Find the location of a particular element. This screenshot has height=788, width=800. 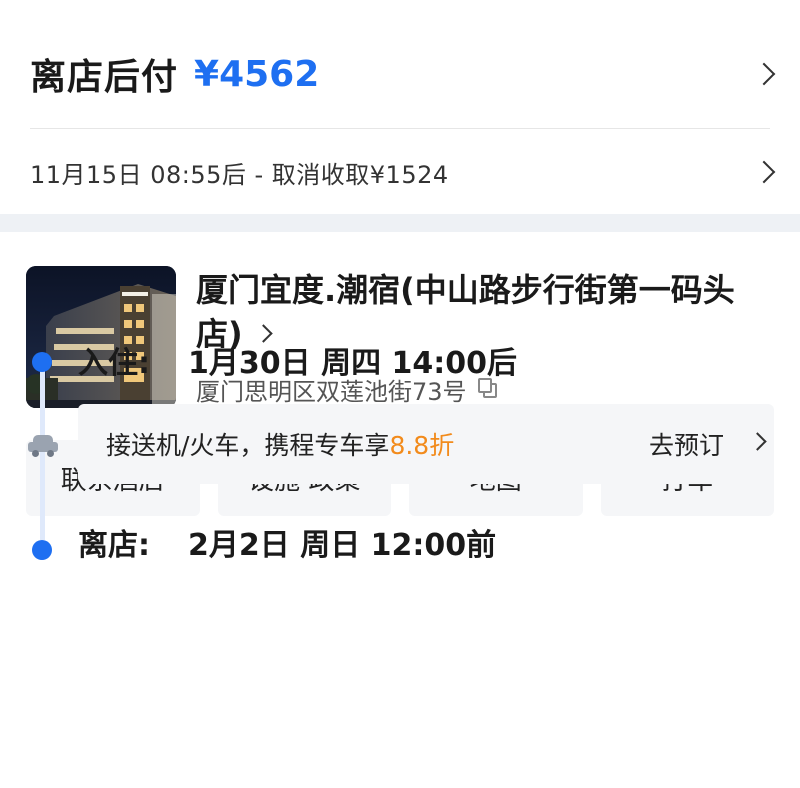

checkout-row: 离店: 2月2日 周日 12:00前 is located at coordinates (400, 540).